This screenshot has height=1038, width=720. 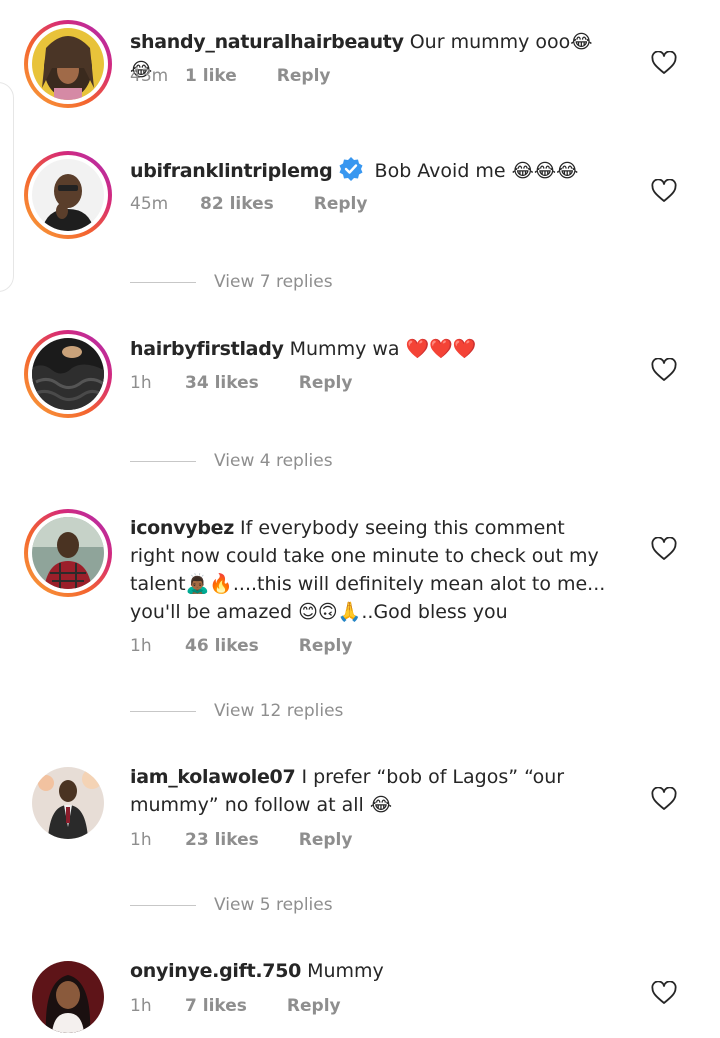 What do you see at coordinates (222, 383) in the screenshot?
I see `comment-likes: 34 likes` at bounding box center [222, 383].